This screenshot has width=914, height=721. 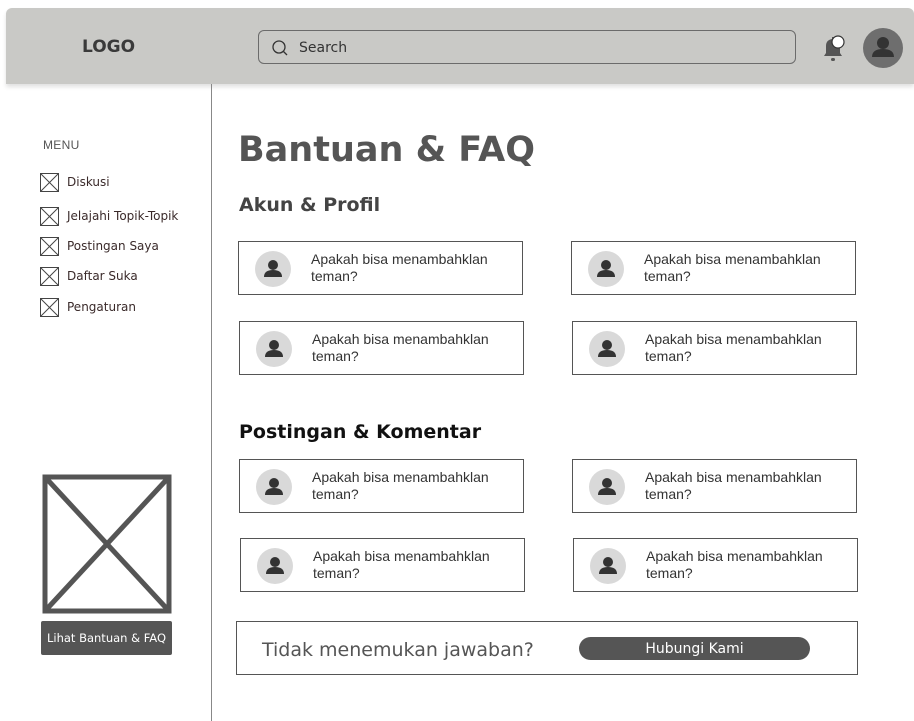 I want to click on section-title-postingan: Postingan & Komentar, so click(x=360, y=432).